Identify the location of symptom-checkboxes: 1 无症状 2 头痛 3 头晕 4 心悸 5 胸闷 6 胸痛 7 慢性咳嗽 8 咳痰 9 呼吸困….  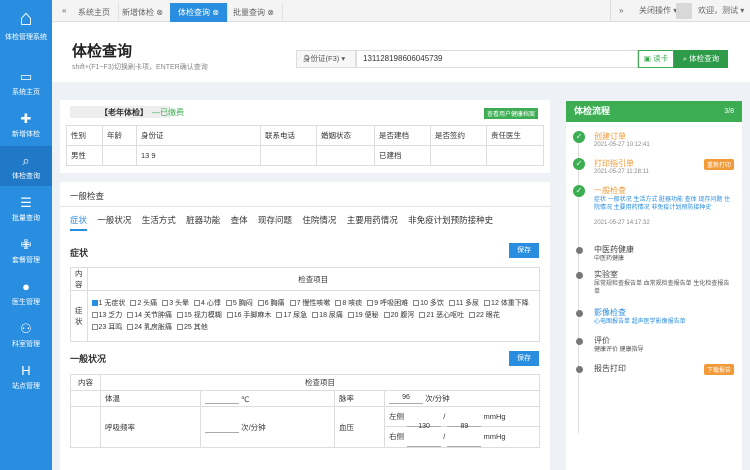
(313, 316).